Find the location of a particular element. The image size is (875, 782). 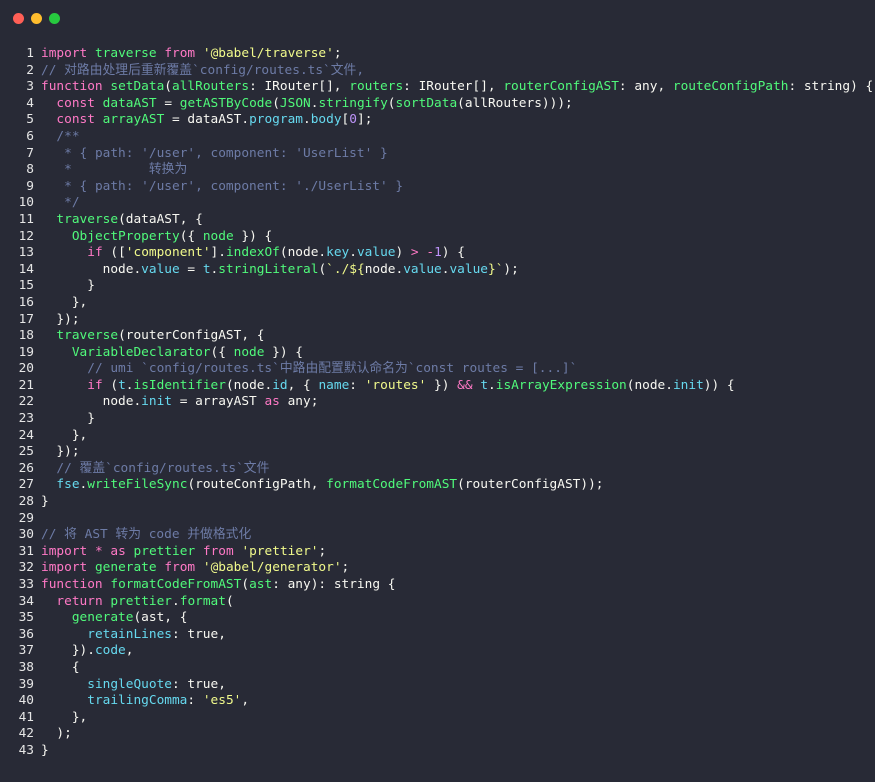

line-number: 18 is located at coordinates (26, 336).